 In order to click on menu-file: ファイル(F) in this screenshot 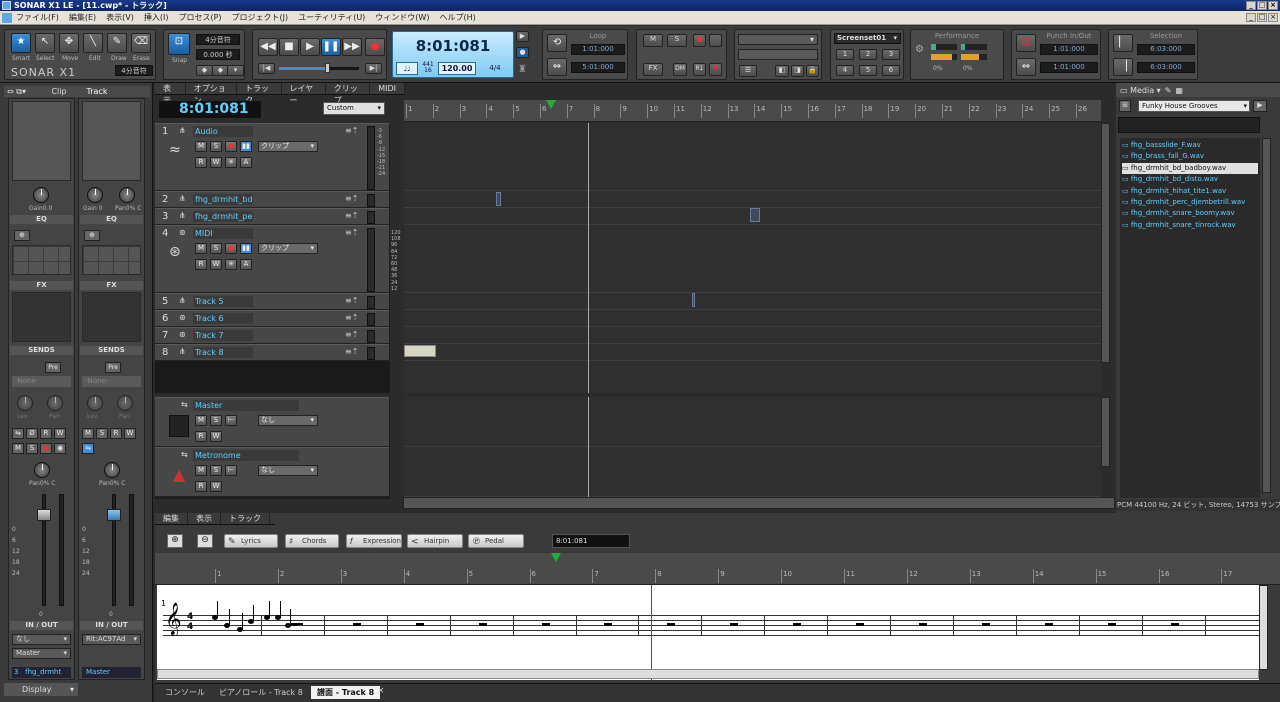, I will do `click(37, 17)`.